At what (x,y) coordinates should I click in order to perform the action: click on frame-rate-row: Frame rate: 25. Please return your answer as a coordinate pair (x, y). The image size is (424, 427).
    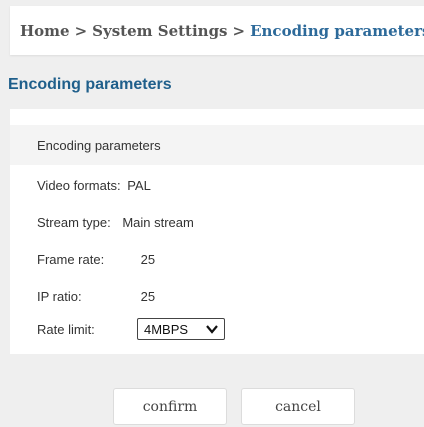
    Looking at the image, I should click on (96, 259).